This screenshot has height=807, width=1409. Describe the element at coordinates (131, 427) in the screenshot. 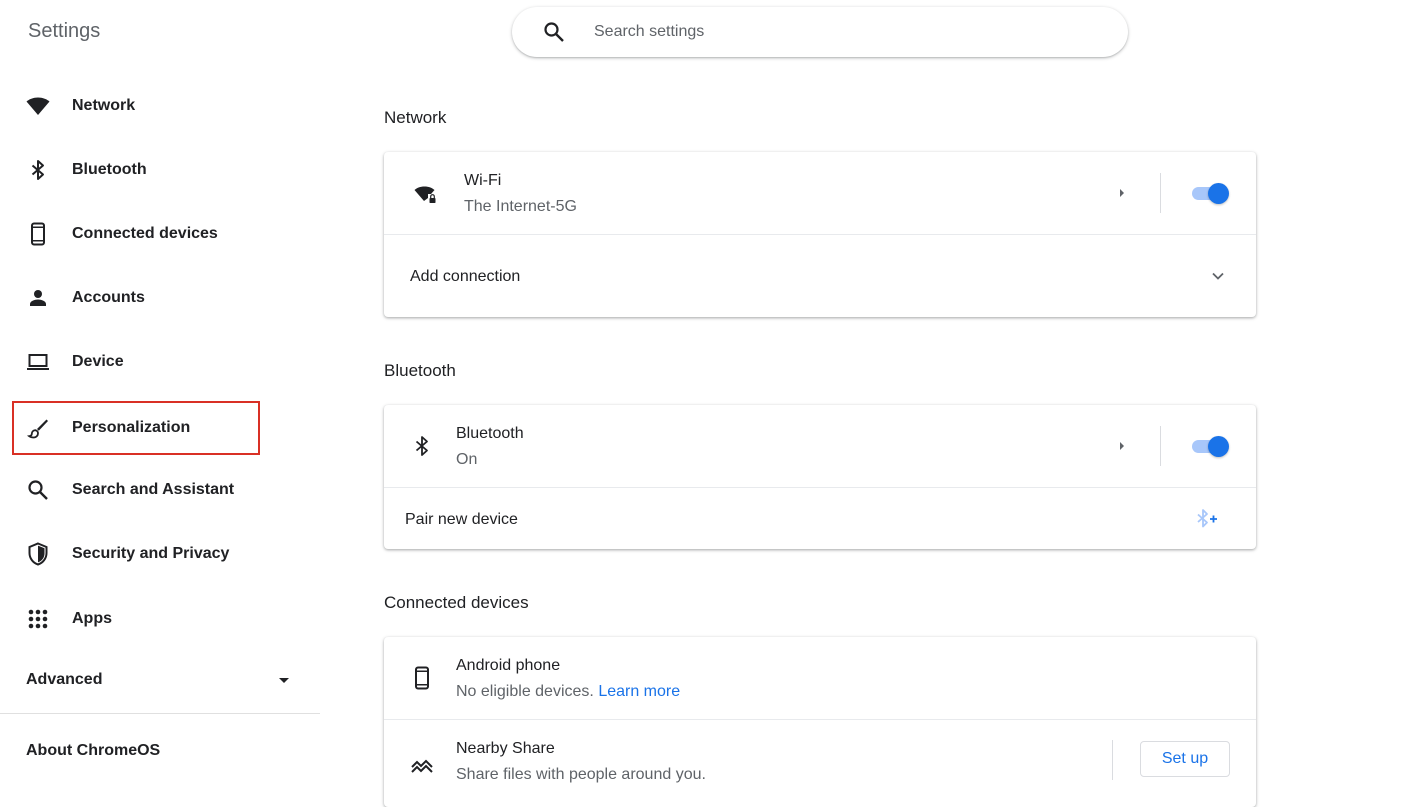

I see `sidebar-item-label: Personalization` at that location.